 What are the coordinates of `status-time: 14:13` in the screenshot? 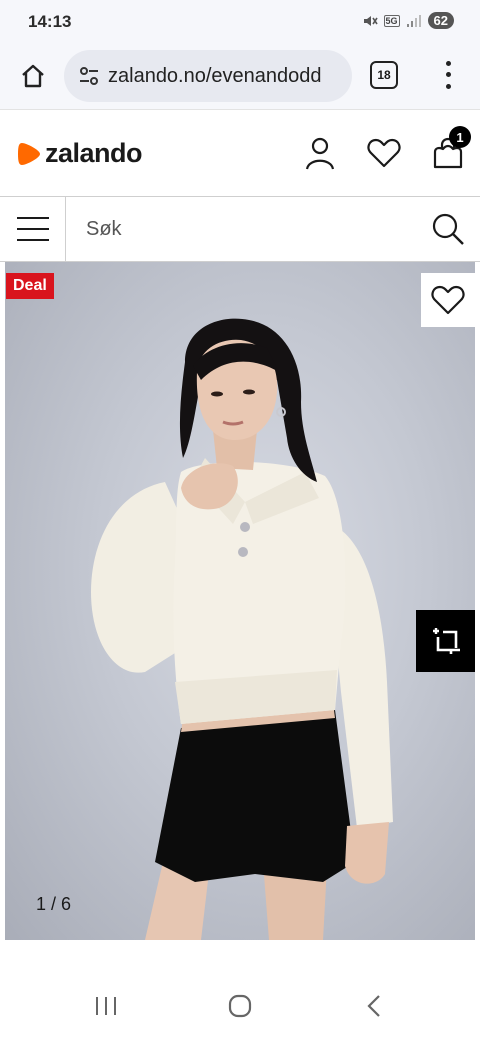 It's located at (50, 21).